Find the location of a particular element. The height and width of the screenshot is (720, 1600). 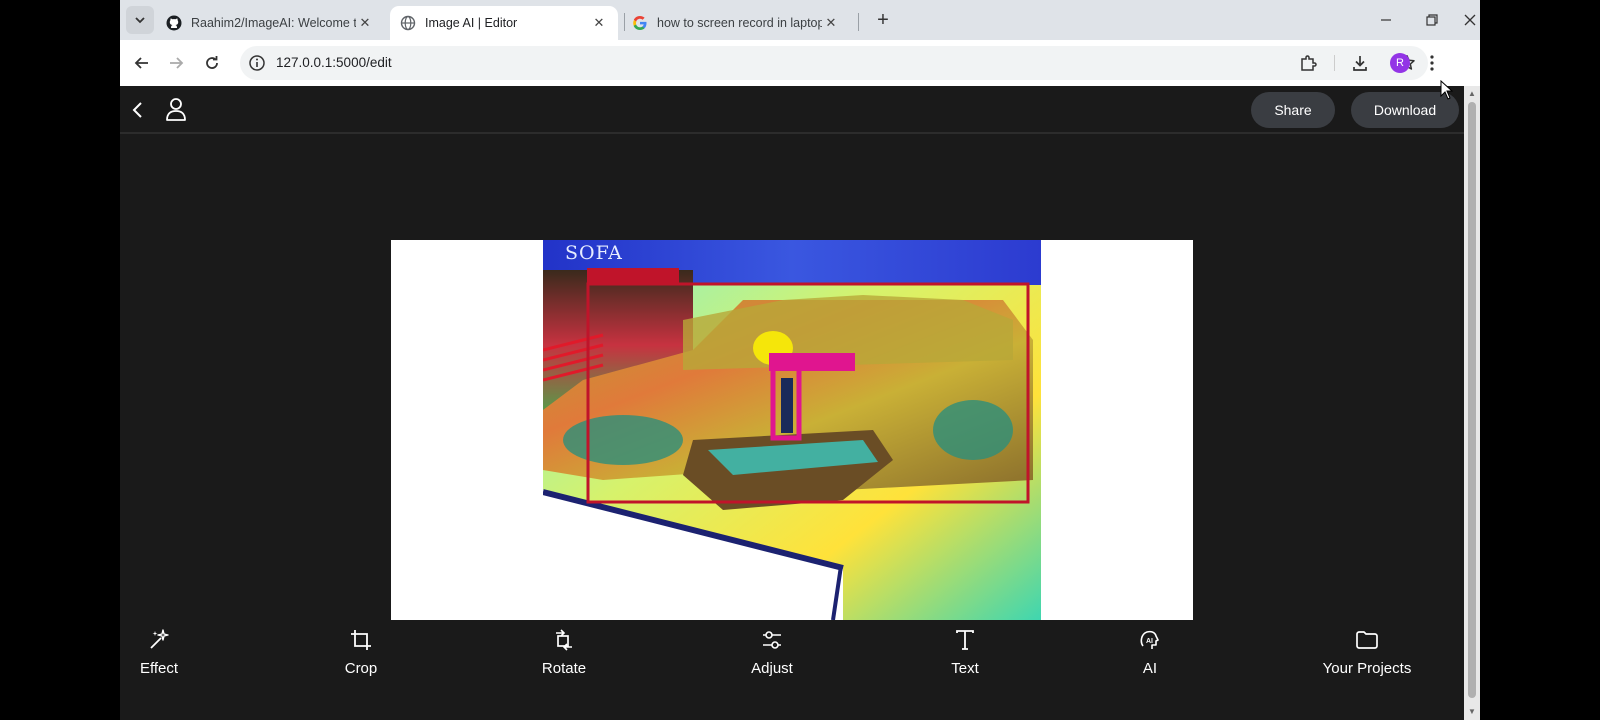

tool-label: Adjust is located at coordinates (772, 668).